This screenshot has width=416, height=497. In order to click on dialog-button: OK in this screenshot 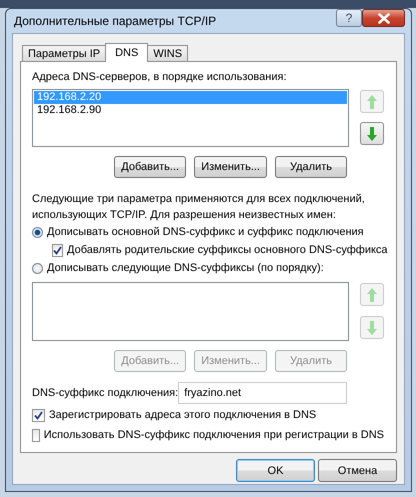, I will do `click(275, 470)`.